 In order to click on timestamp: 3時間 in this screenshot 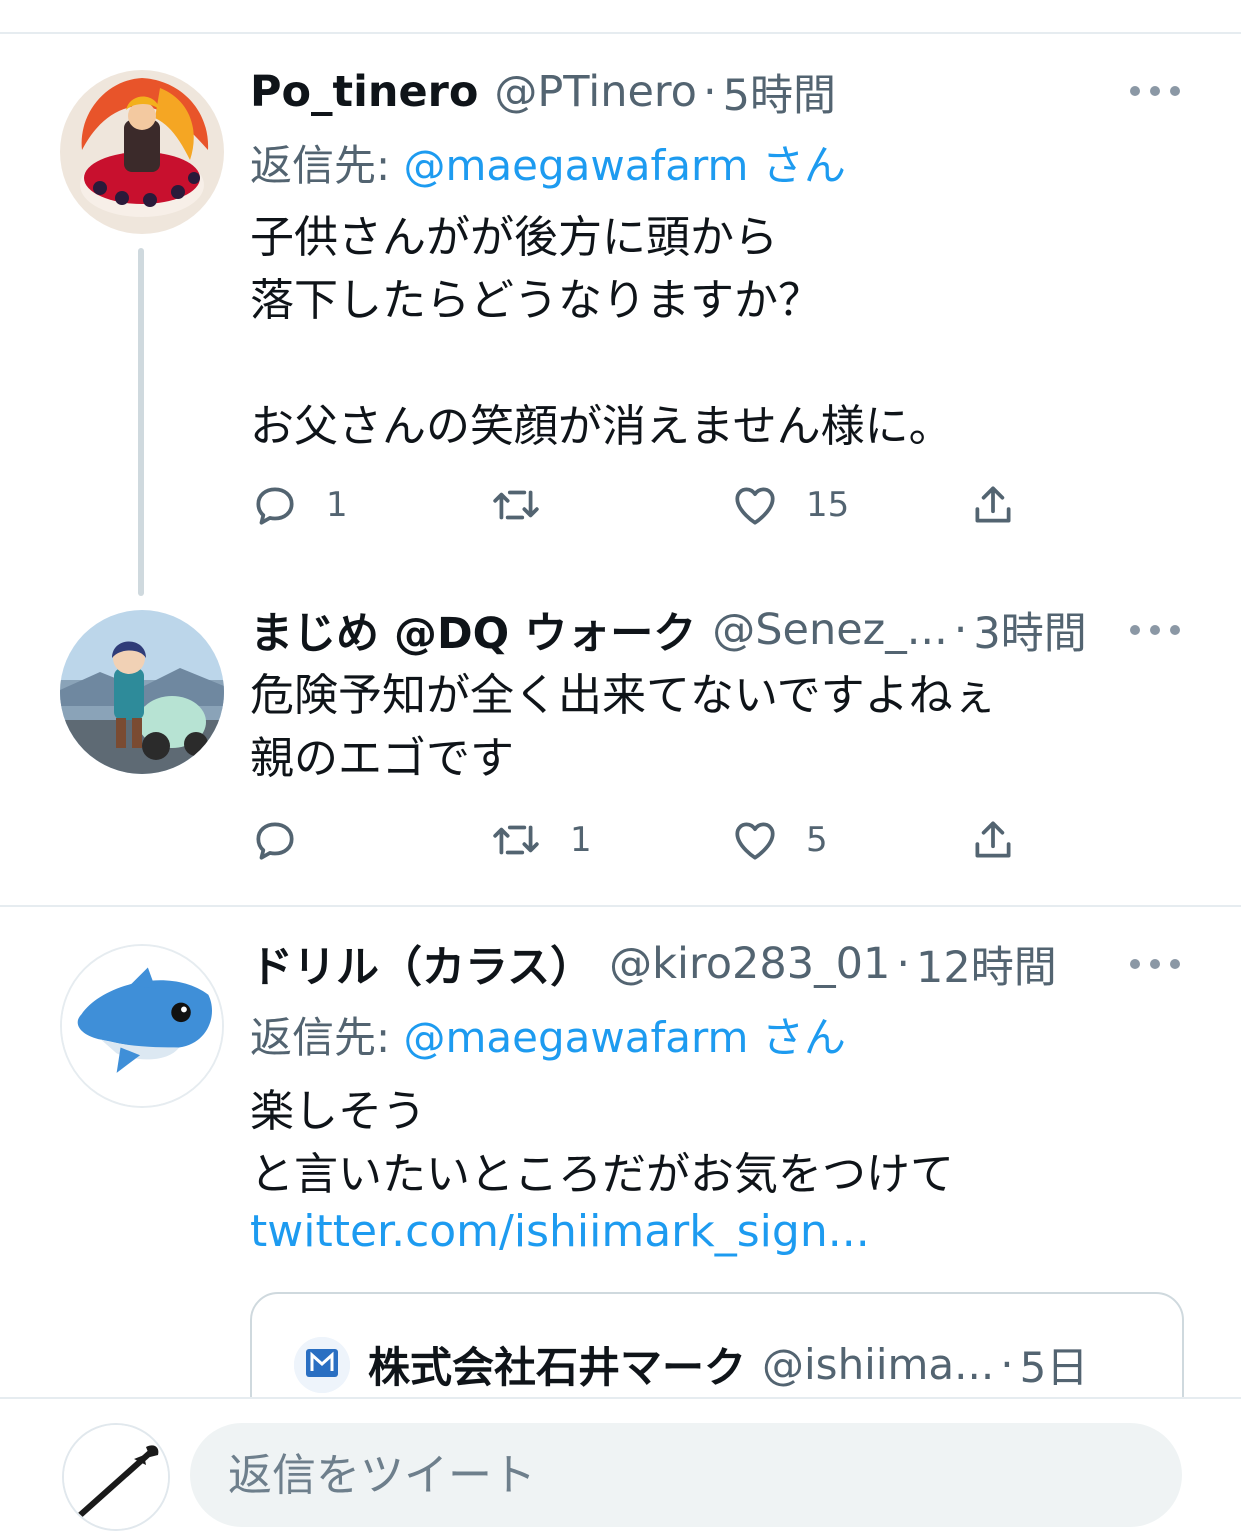, I will do `click(1029, 630)`.